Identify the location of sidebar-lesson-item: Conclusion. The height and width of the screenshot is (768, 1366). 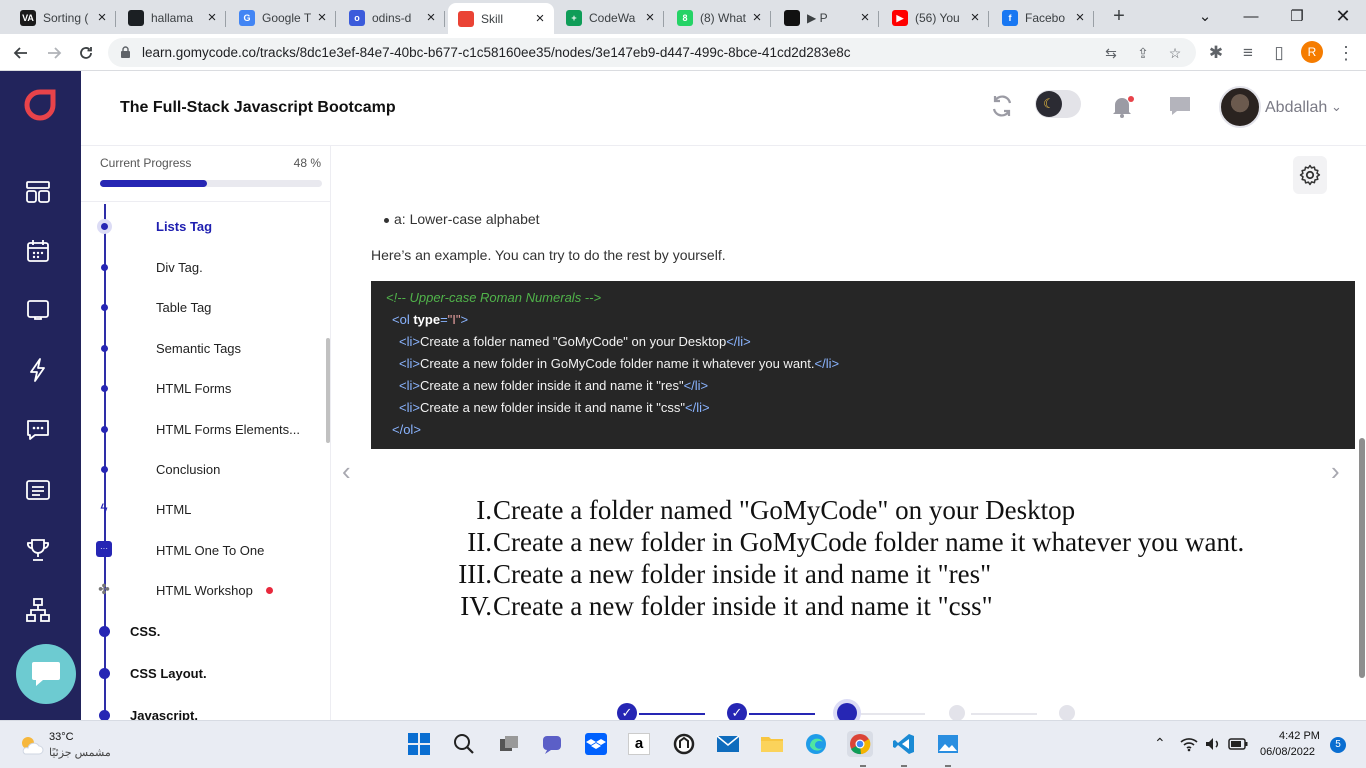
(188, 469).